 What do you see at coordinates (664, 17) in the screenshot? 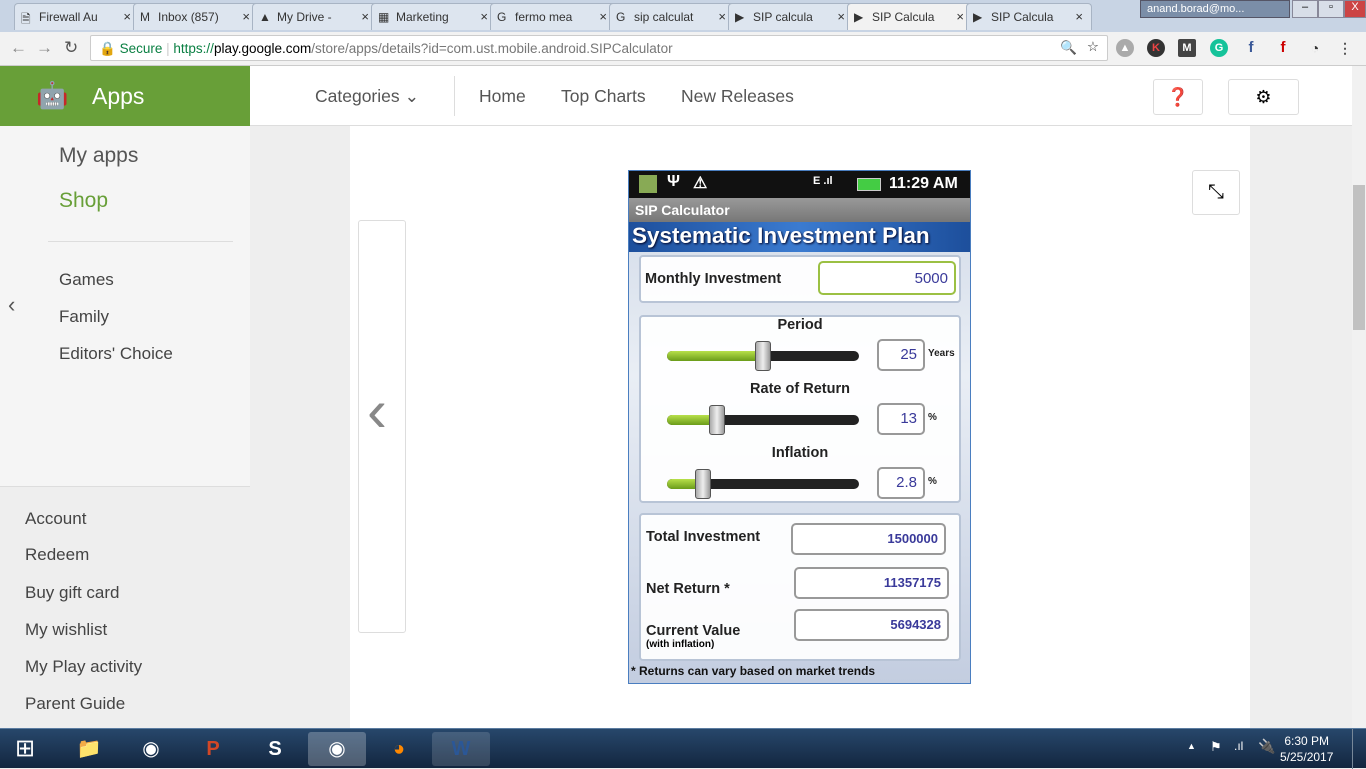
I see `tab-title: sip calculat` at bounding box center [664, 17].